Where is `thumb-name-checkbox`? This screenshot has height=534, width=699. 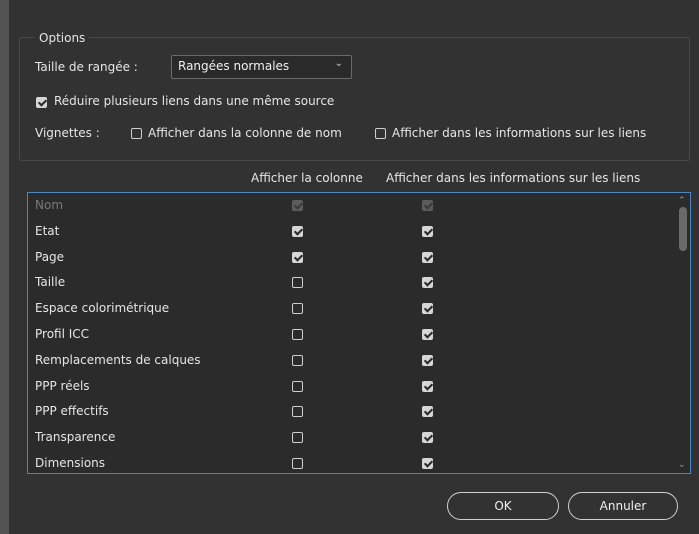
thumb-name-checkbox is located at coordinates (136, 133).